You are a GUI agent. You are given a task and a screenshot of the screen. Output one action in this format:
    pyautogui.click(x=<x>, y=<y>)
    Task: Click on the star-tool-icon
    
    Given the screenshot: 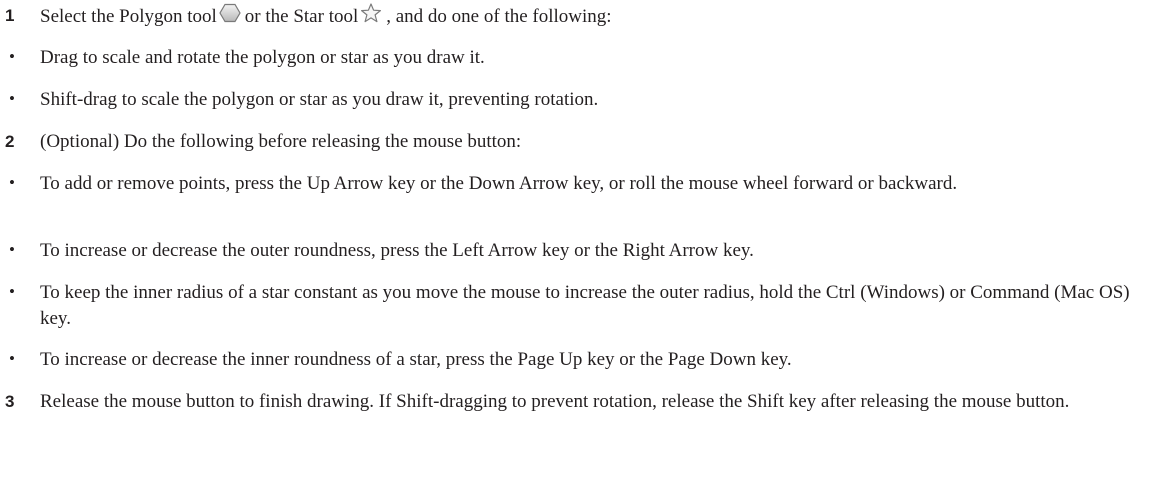 What is the action you would take?
    pyautogui.click(x=371, y=13)
    